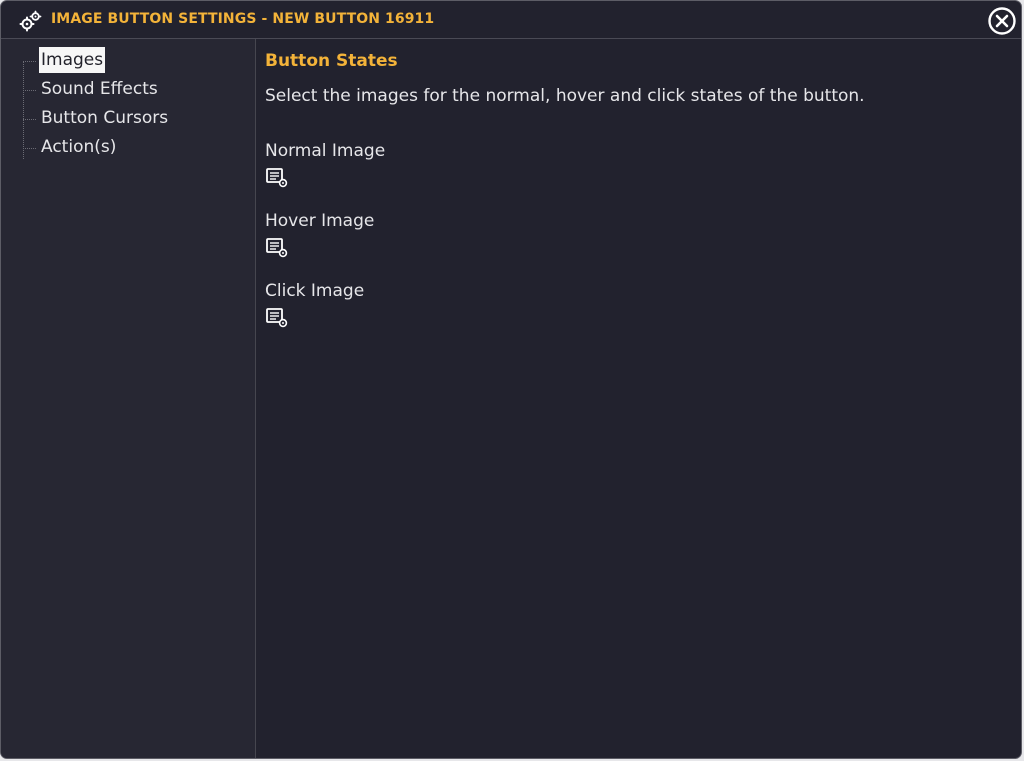 The height and width of the screenshot is (761, 1024). Describe the element at coordinates (72, 60) in the screenshot. I see `sidebar-item-label: Images` at that location.